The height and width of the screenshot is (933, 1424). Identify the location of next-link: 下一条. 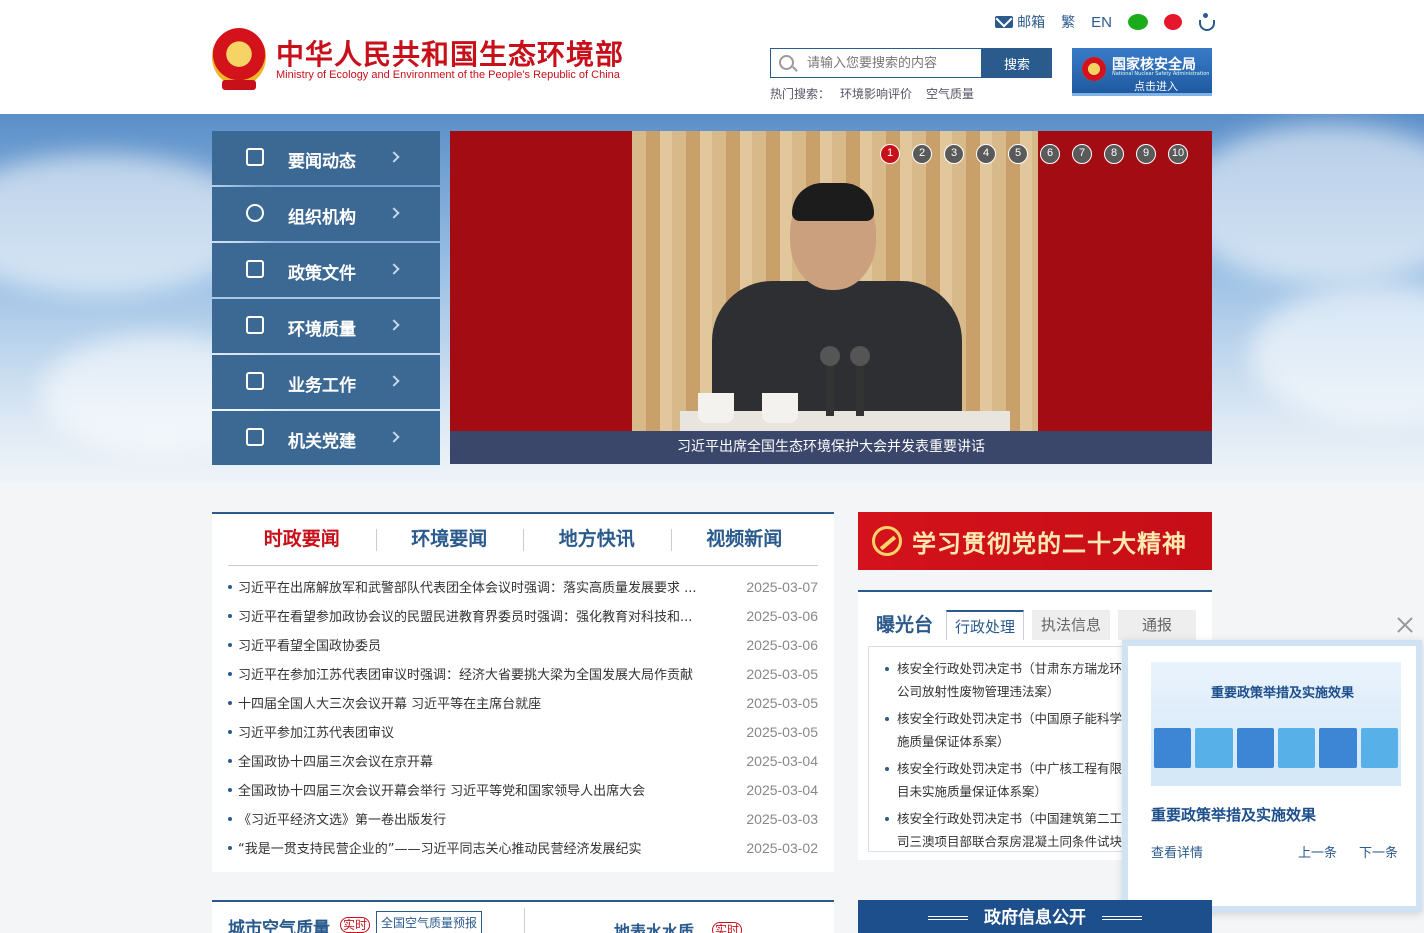
(1378, 851).